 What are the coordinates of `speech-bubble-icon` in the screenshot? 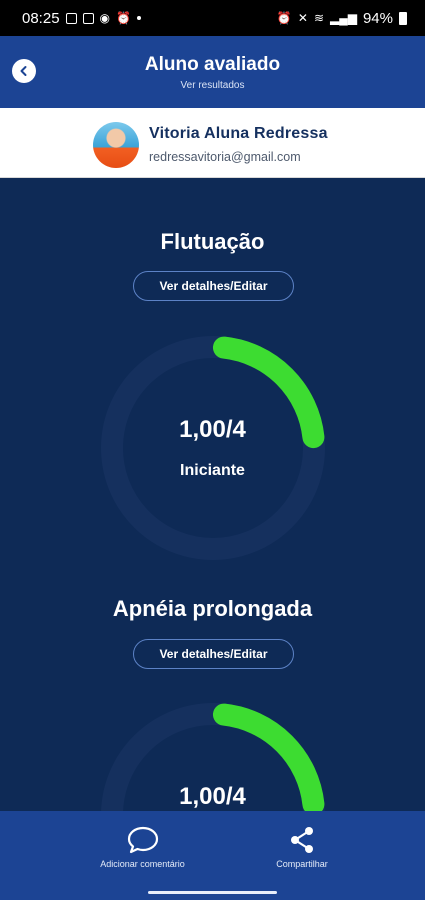 It's located at (142, 840).